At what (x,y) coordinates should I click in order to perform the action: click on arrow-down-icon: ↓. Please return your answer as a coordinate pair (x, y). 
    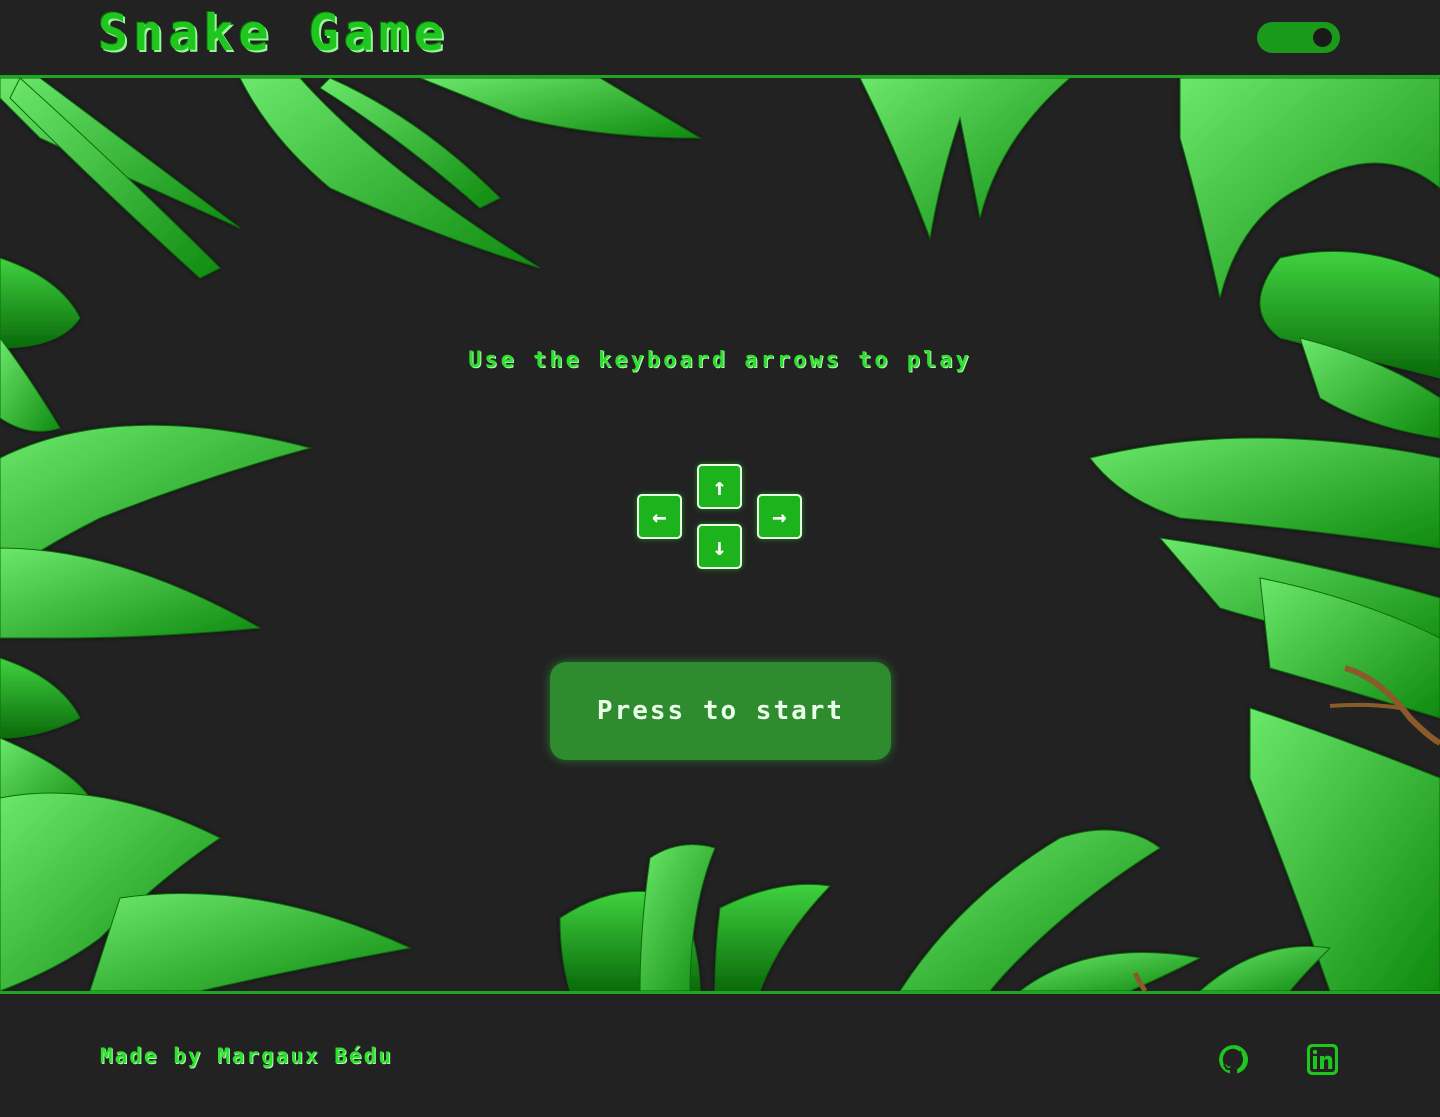
    Looking at the image, I should click on (719, 546).